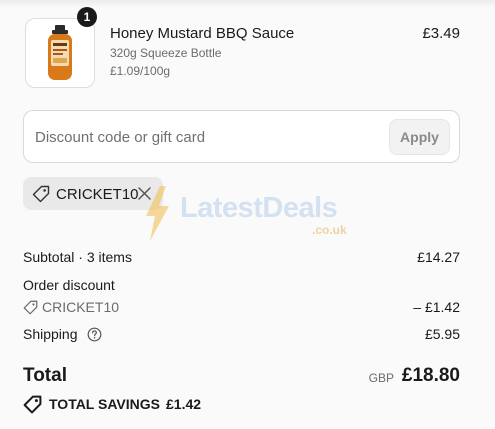 The width and height of the screenshot is (495, 429). What do you see at coordinates (438, 257) in the screenshot?
I see `subtotal-value: £14.27` at bounding box center [438, 257].